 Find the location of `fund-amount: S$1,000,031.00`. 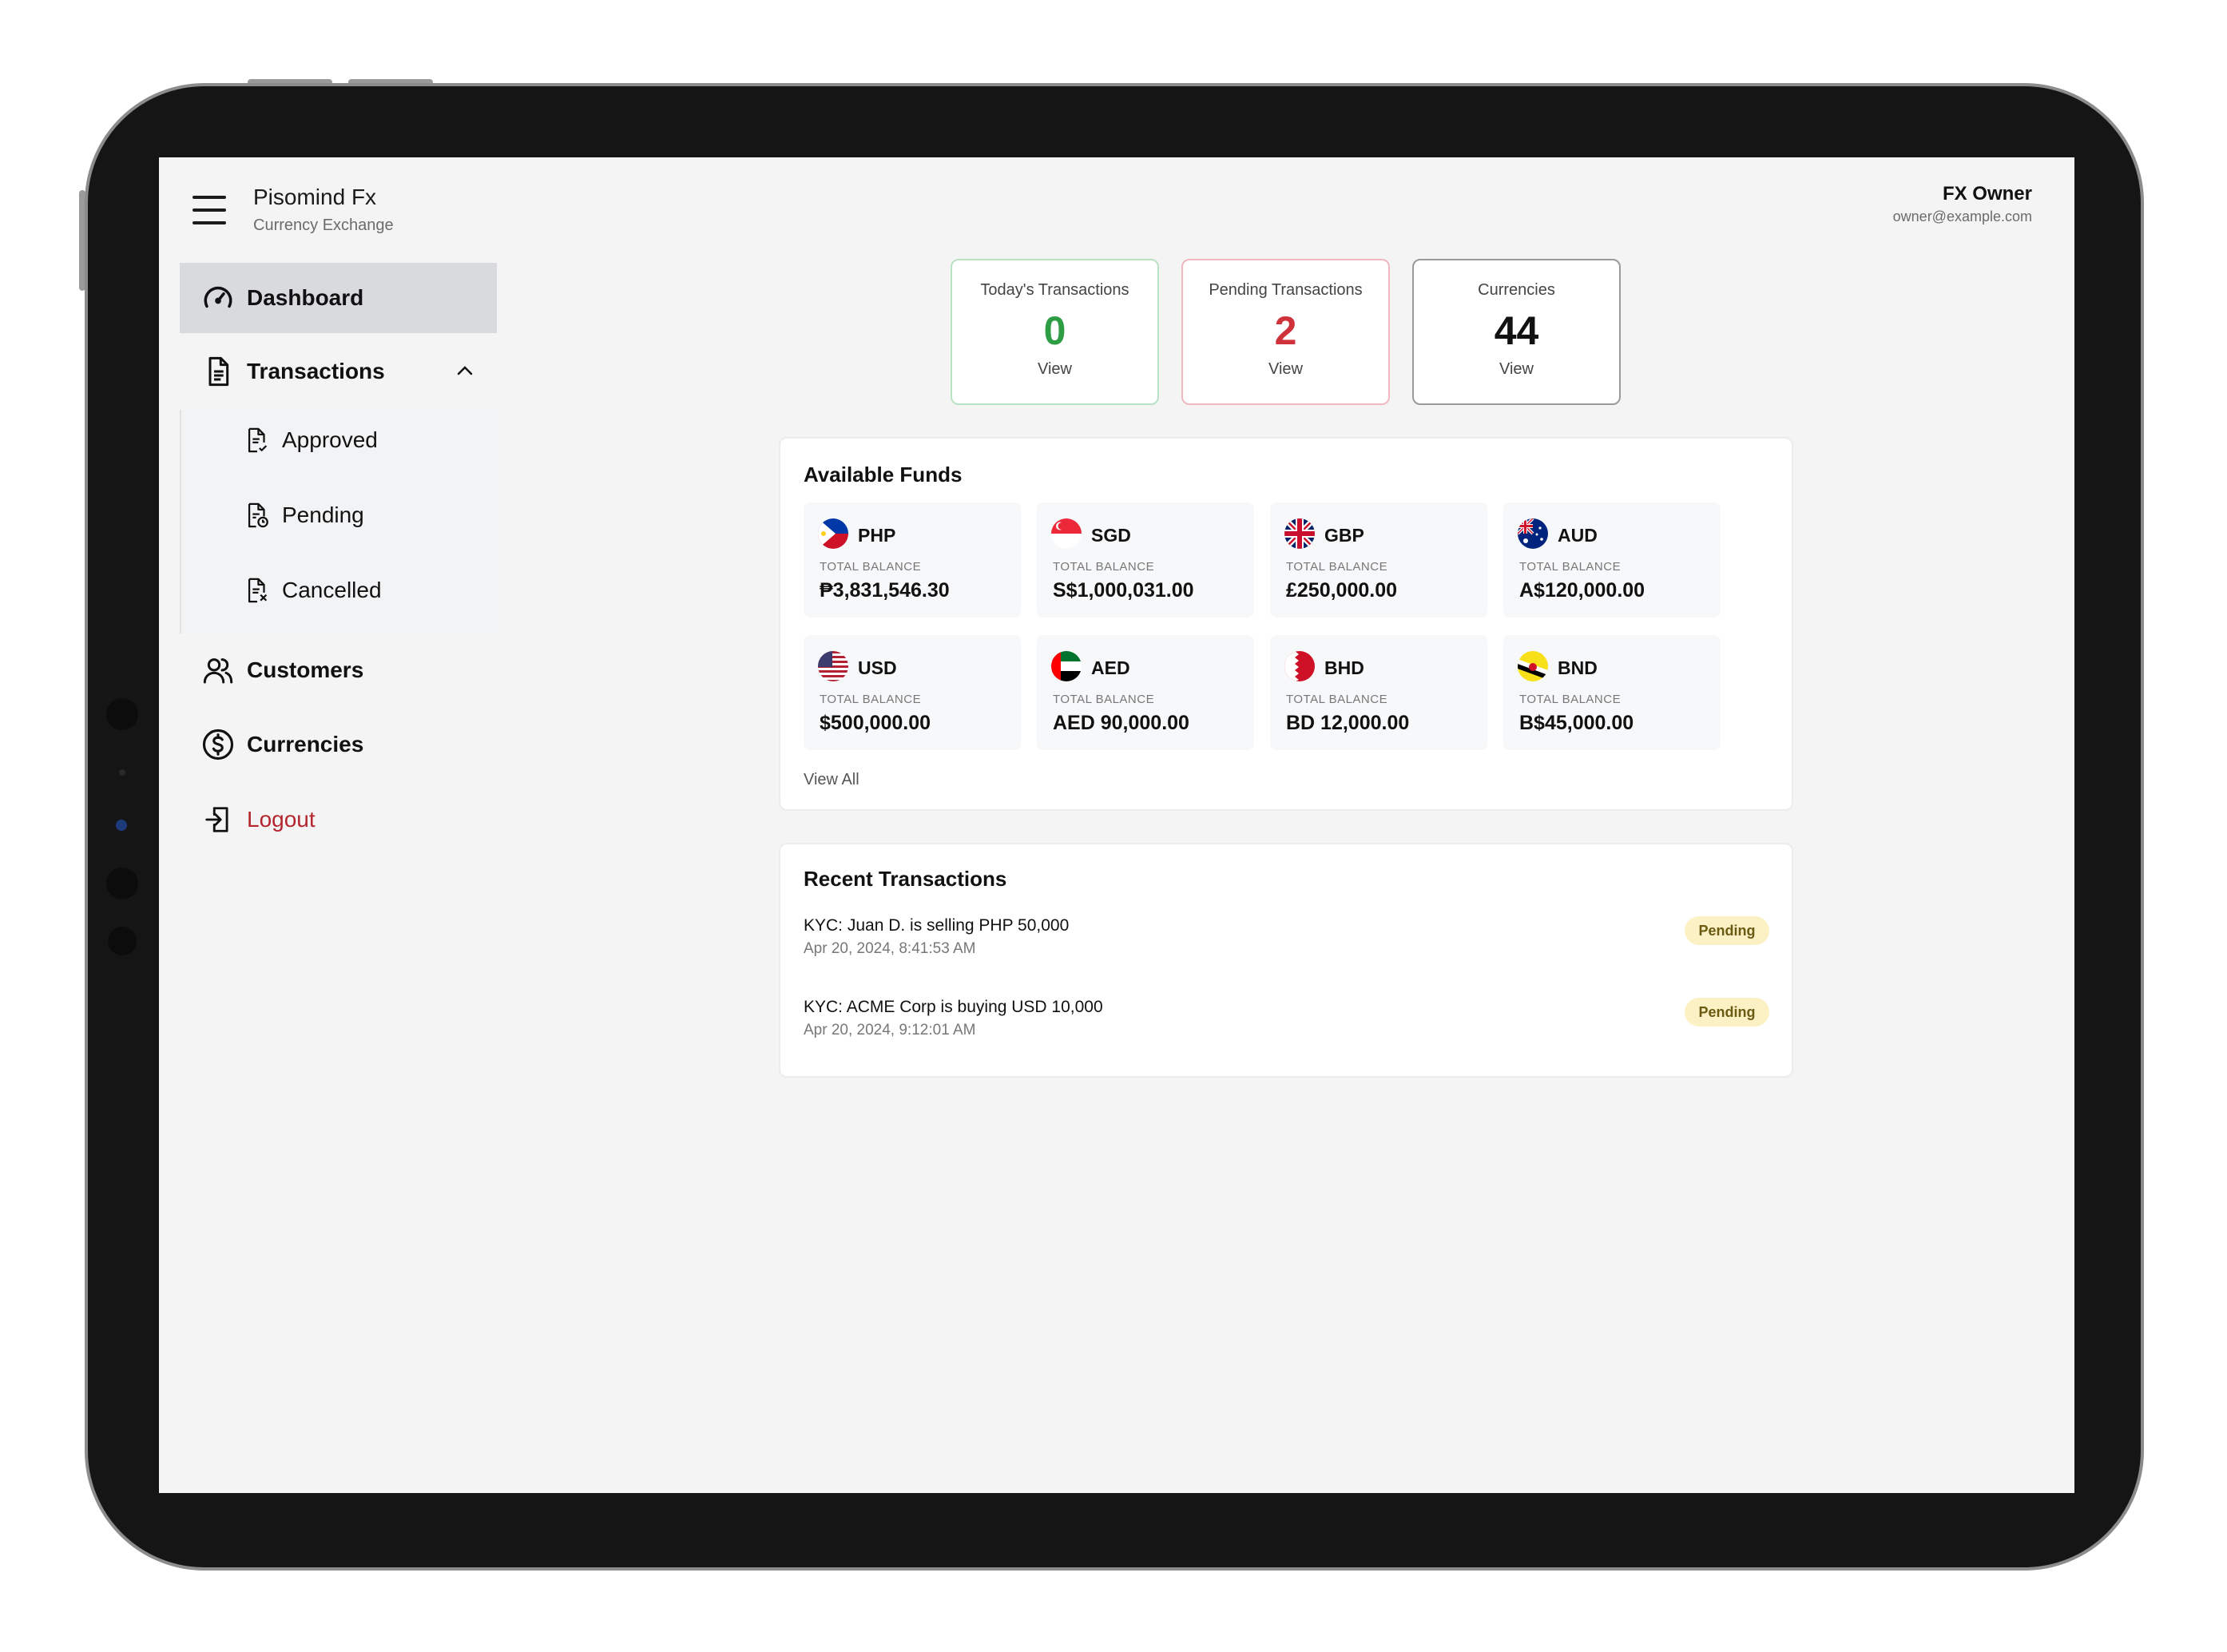

fund-amount: S$1,000,031.00 is located at coordinates (1124, 590).